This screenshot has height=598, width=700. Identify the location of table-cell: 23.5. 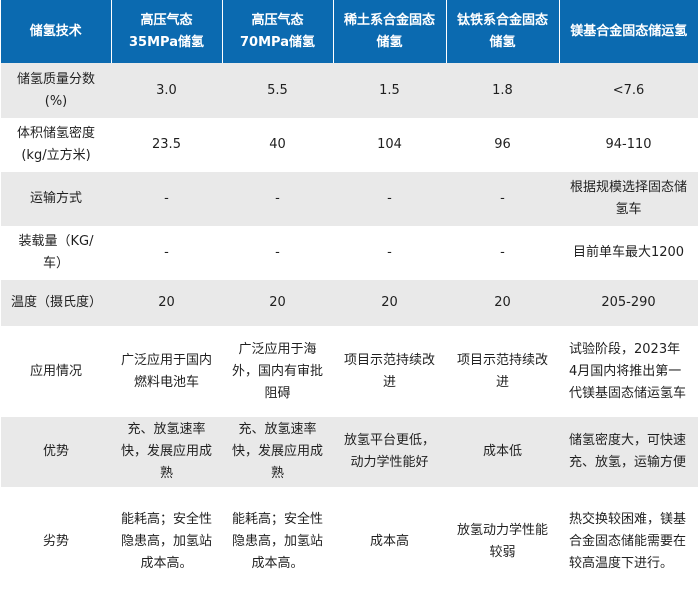
(166, 145).